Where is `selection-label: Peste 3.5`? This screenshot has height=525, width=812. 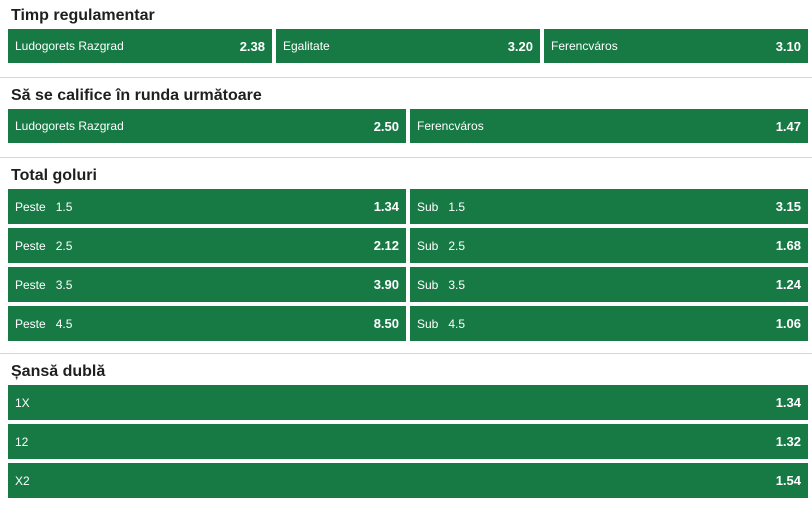 selection-label: Peste 3.5 is located at coordinates (44, 284).